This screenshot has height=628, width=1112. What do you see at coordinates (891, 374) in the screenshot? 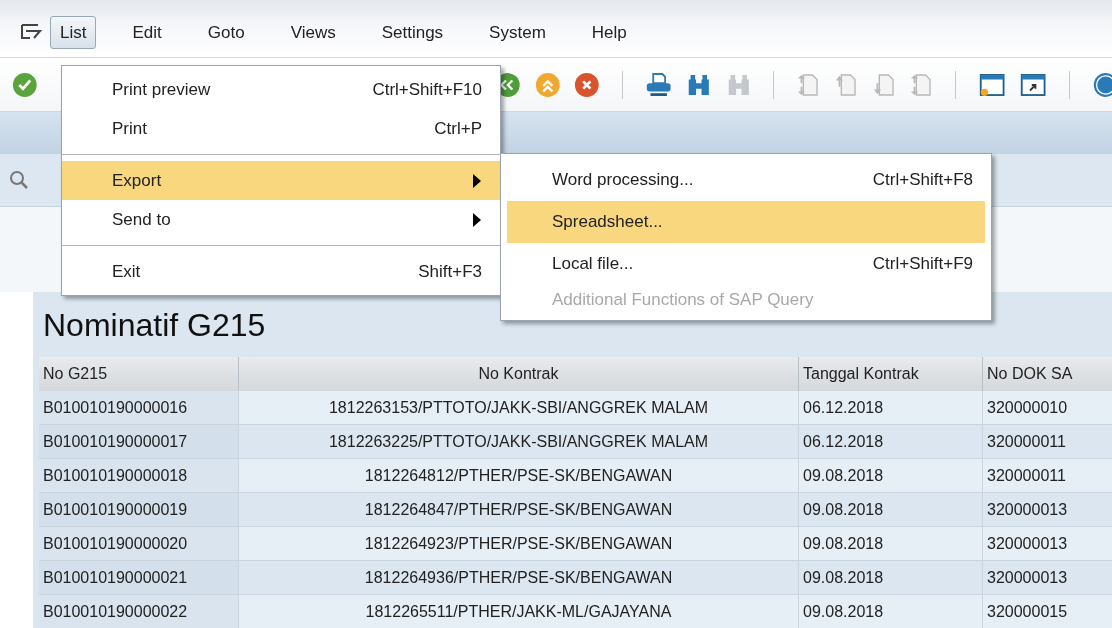
I see `column-header: Tanggal Kontrak` at bounding box center [891, 374].